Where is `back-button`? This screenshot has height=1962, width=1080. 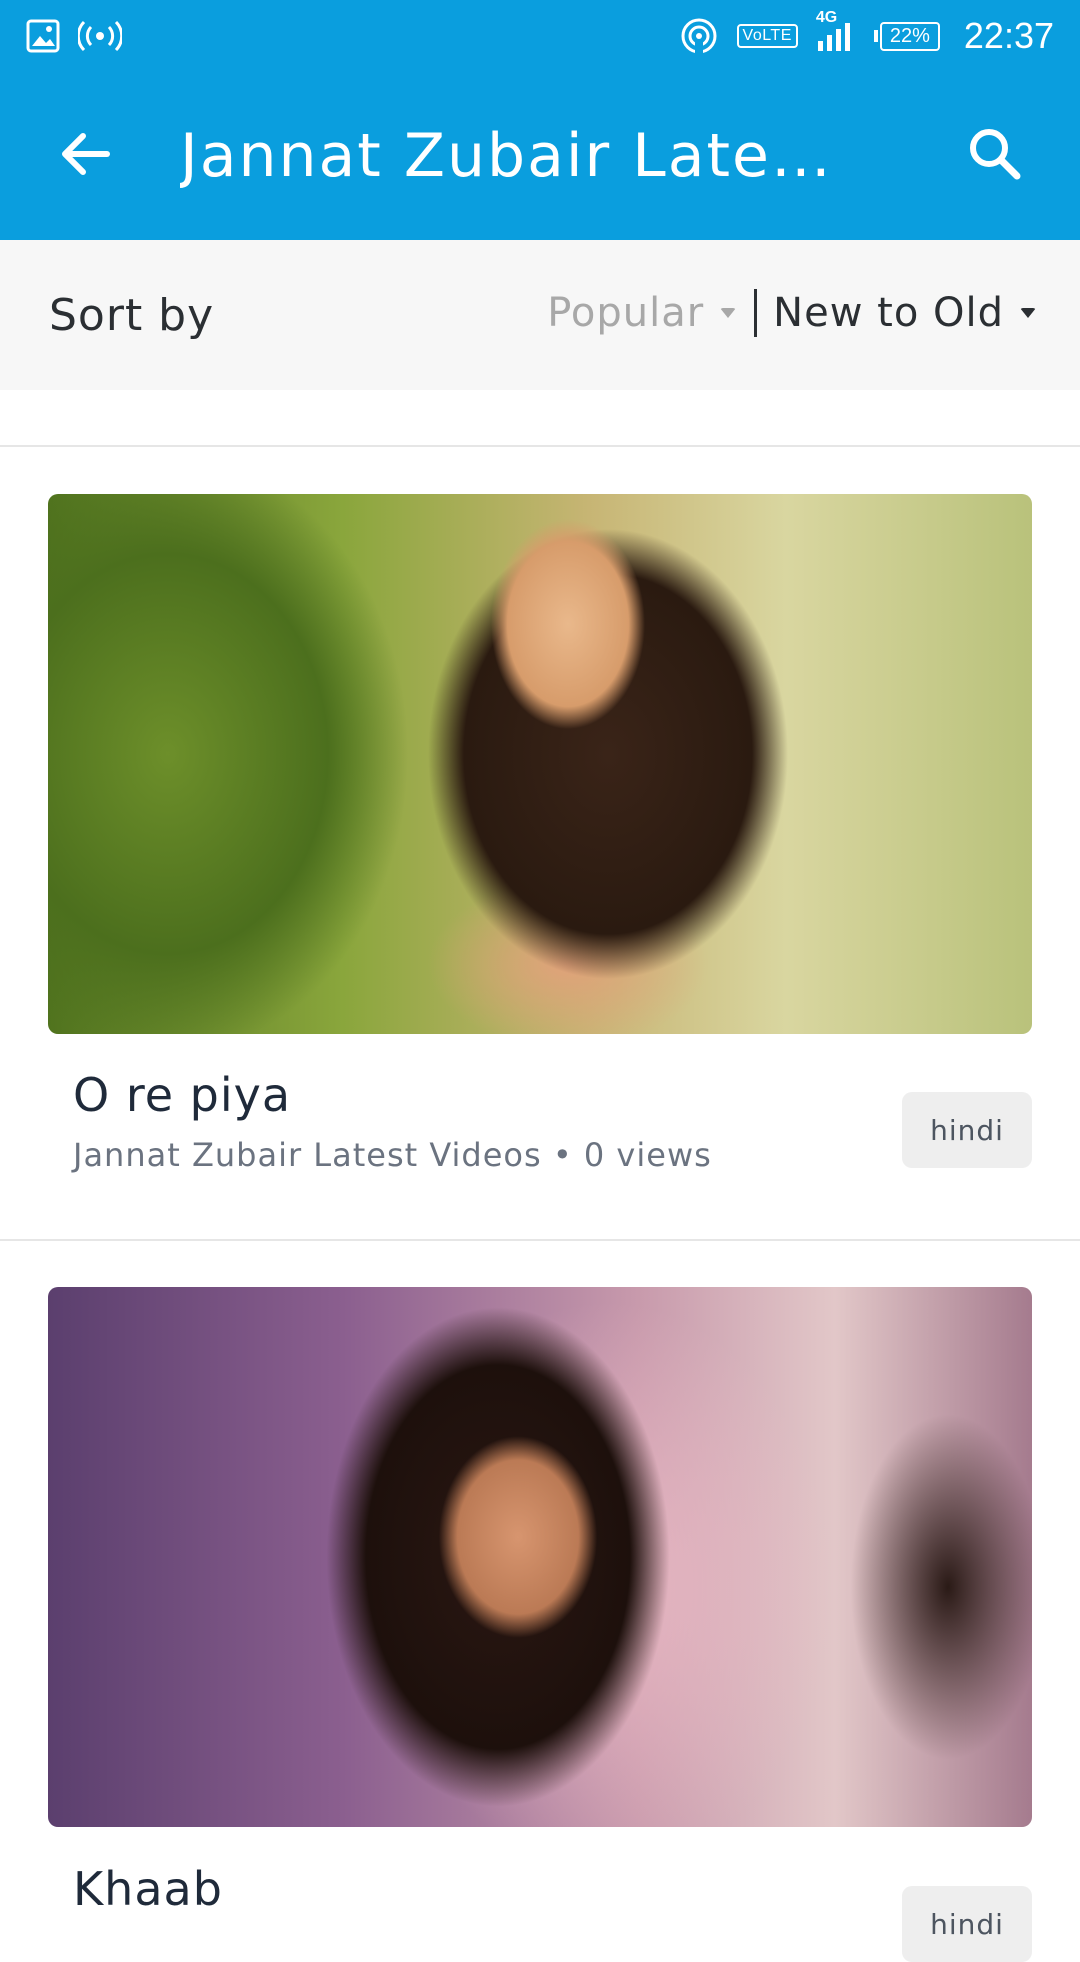 back-button is located at coordinates (85, 156).